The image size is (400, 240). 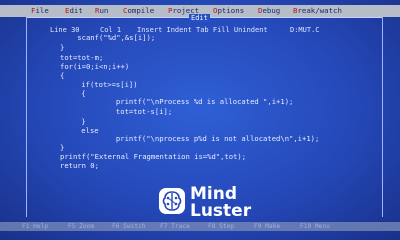 What do you see at coordinates (81, 226) in the screenshot?
I see `fkey-zoom: F5 Zoom` at bounding box center [81, 226].